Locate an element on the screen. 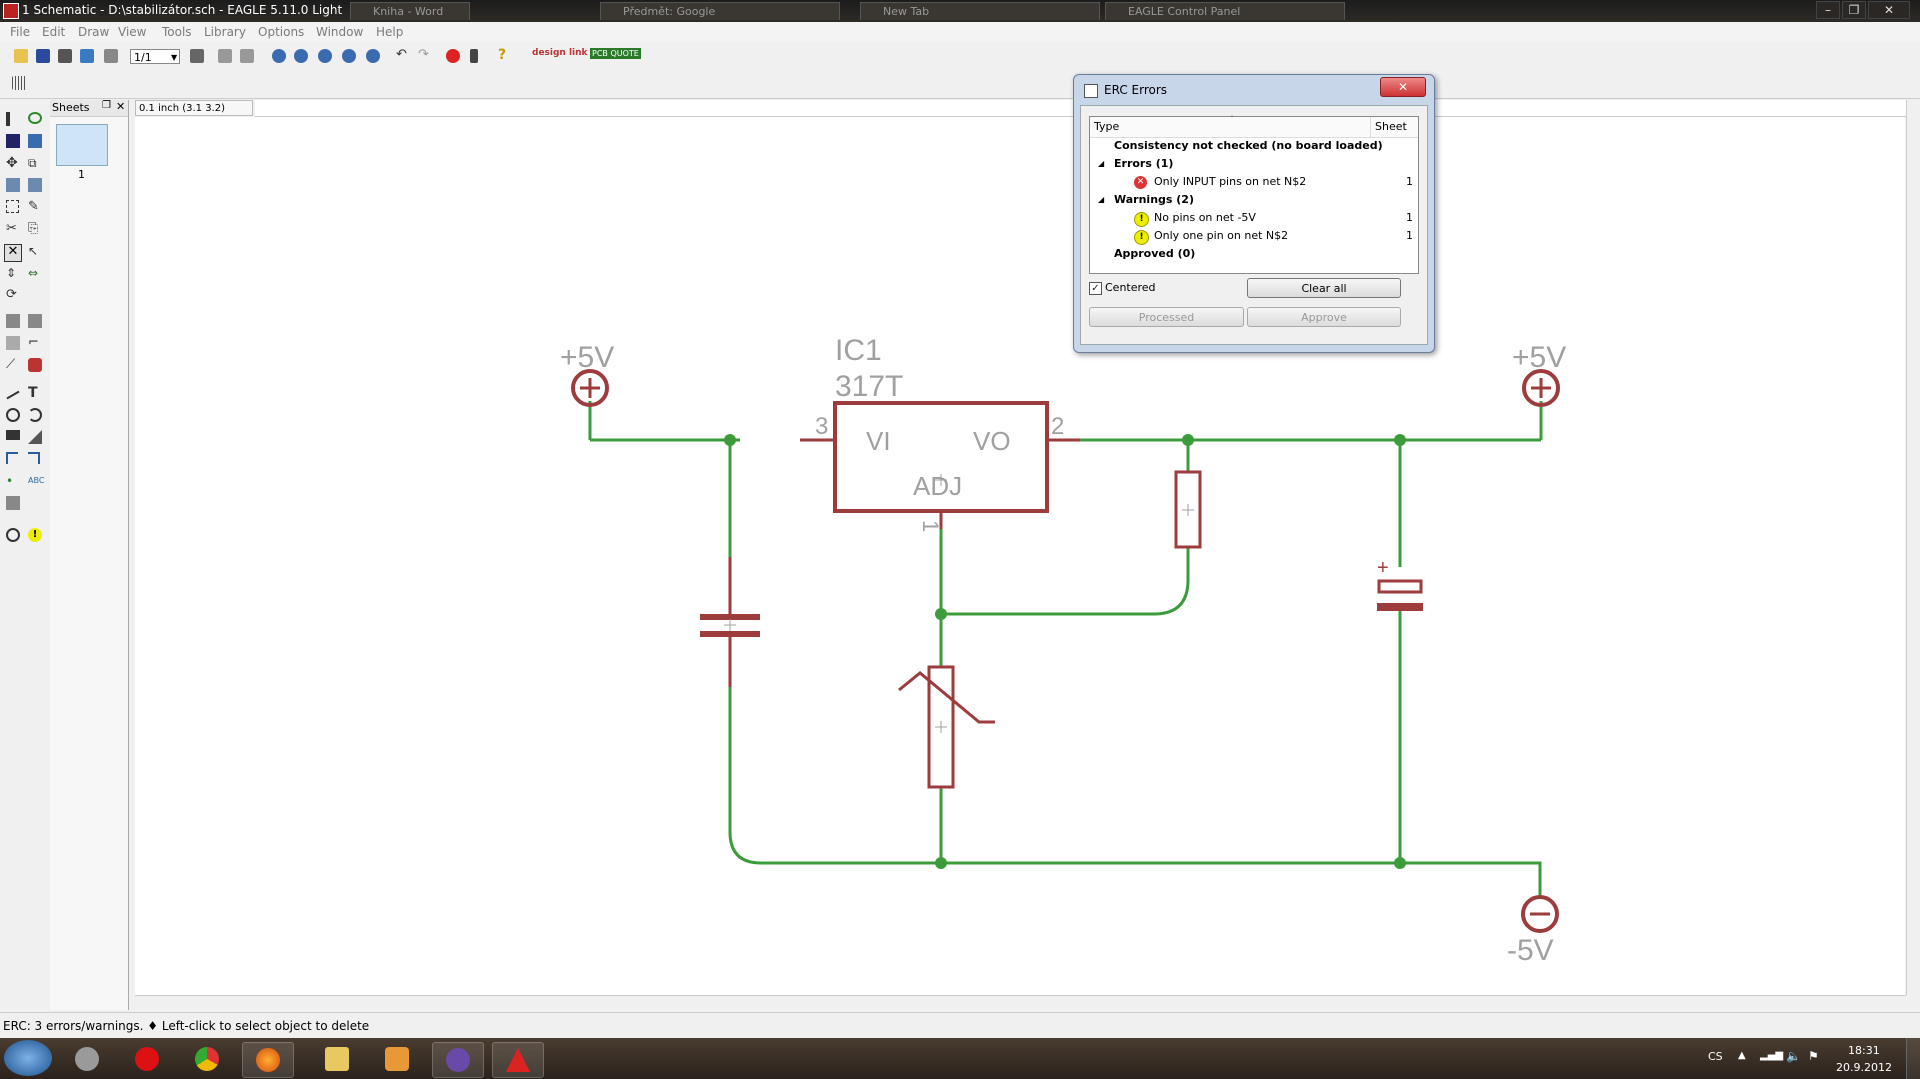  print-icon is located at coordinates (65, 56).